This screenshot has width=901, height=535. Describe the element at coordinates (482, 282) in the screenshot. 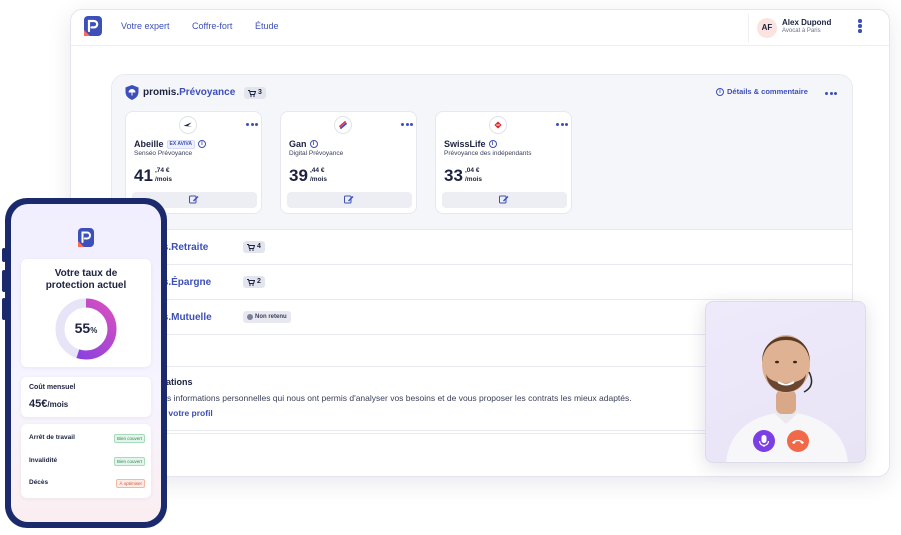

I see `epargne-row: is.Épargne 2` at that location.